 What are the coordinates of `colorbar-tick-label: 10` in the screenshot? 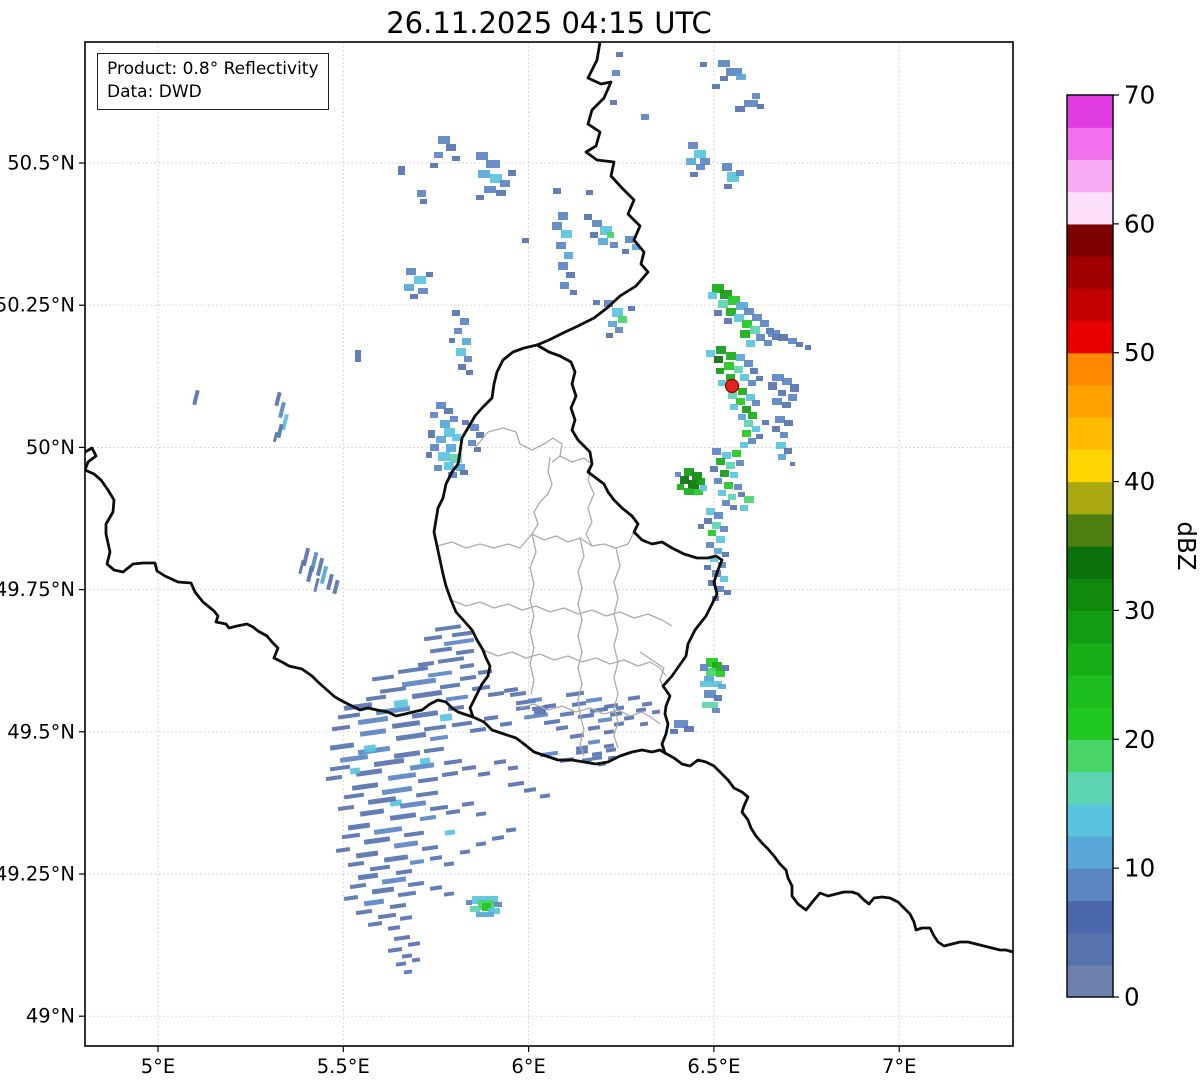 It's located at (1139, 868).